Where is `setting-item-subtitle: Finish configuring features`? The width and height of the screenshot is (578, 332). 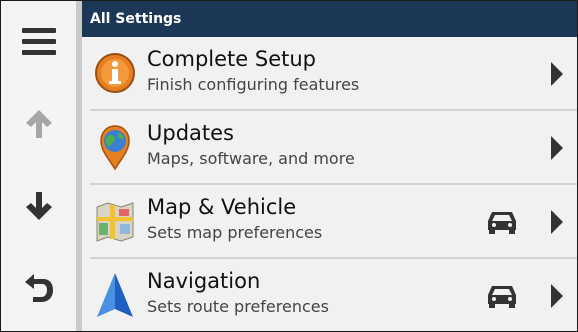
setting-item-subtitle: Finish configuring features is located at coordinates (253, 84).